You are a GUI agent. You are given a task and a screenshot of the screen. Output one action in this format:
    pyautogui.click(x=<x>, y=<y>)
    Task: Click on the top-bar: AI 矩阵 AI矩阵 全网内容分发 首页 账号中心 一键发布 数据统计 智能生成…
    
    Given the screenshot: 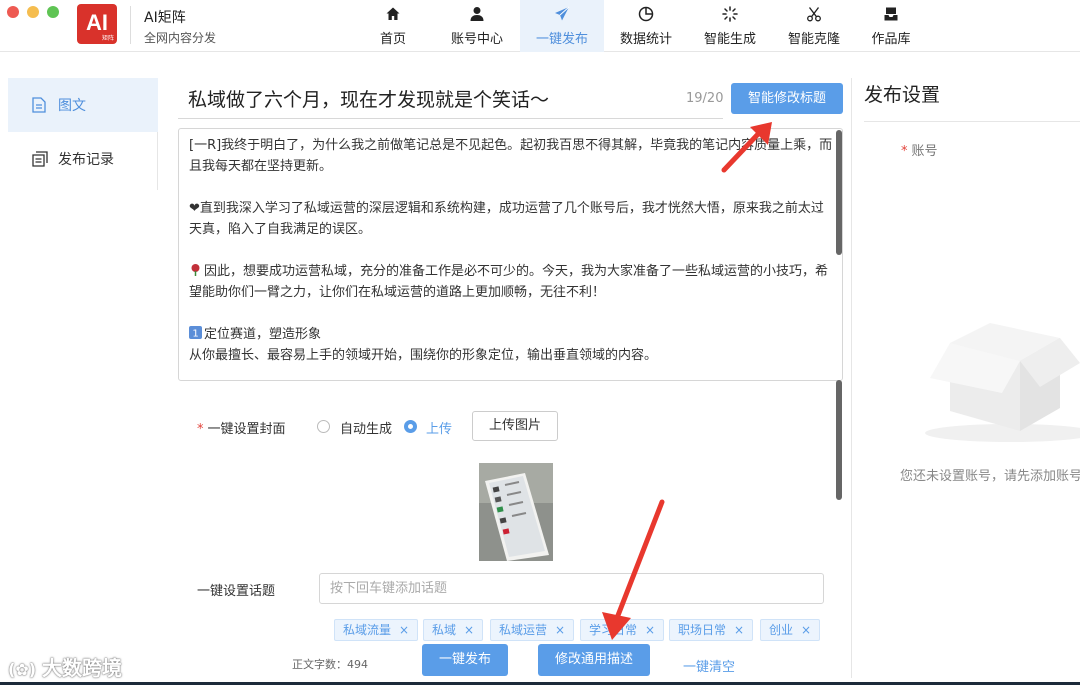 What is the action you would take?
    pyautogui.click(x=540, y=26)
    